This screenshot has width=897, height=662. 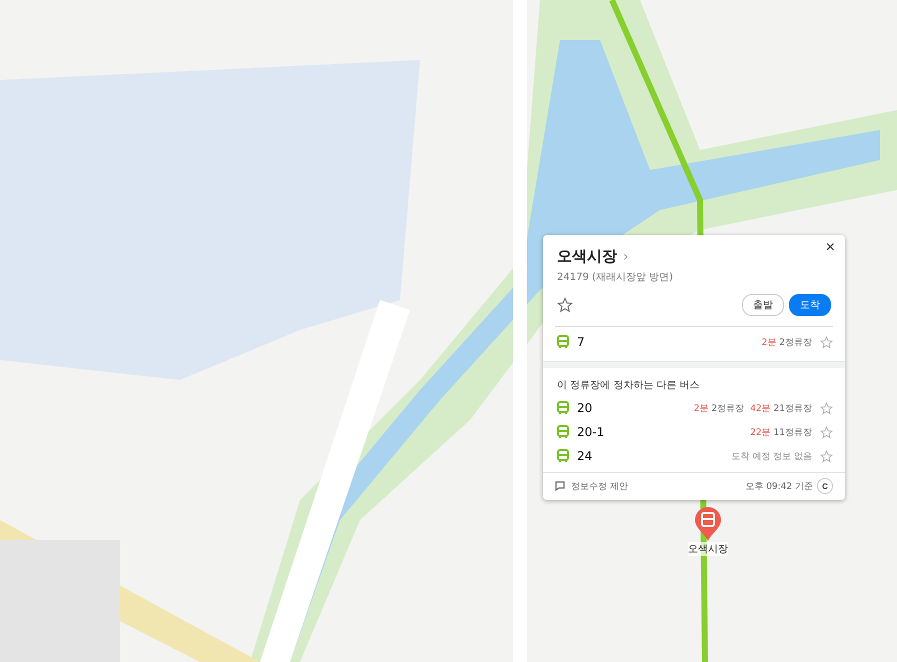 What do you see at coordinates (763, 305) in the screenshot?
I see `route-button: 출발` at bounding box center [763, 305].